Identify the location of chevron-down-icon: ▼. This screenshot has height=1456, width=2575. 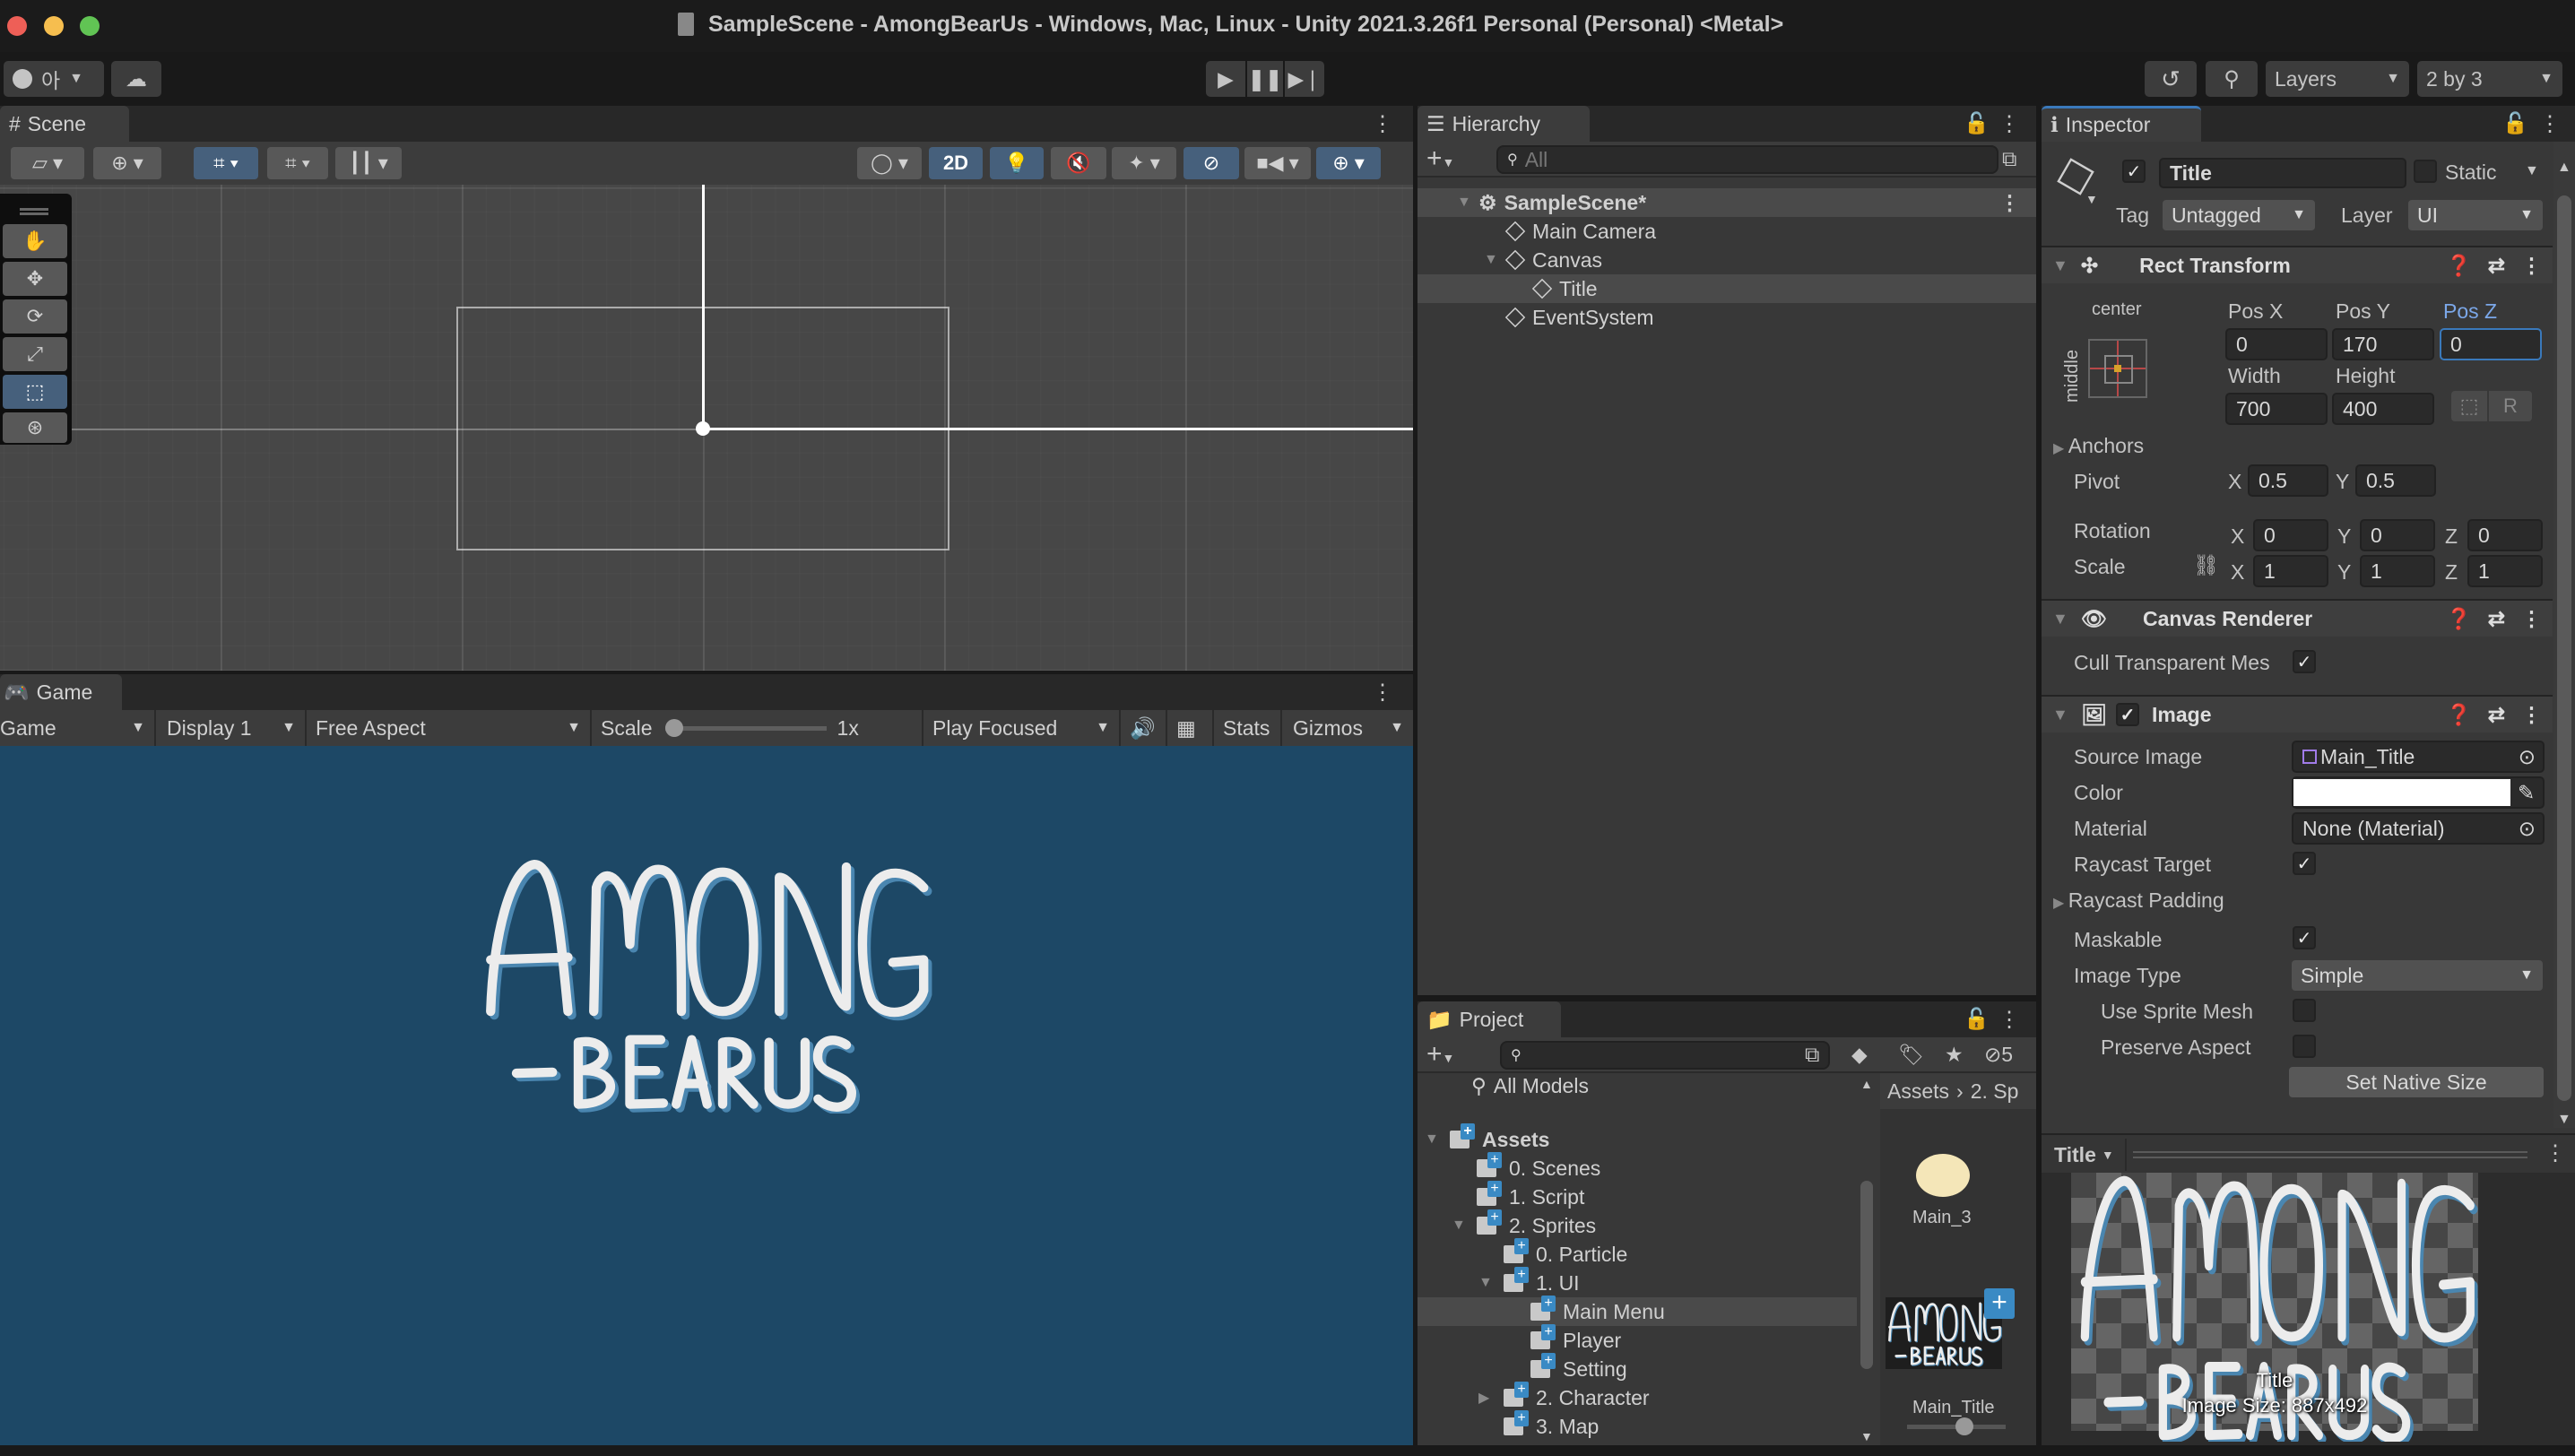
(2091, 199).